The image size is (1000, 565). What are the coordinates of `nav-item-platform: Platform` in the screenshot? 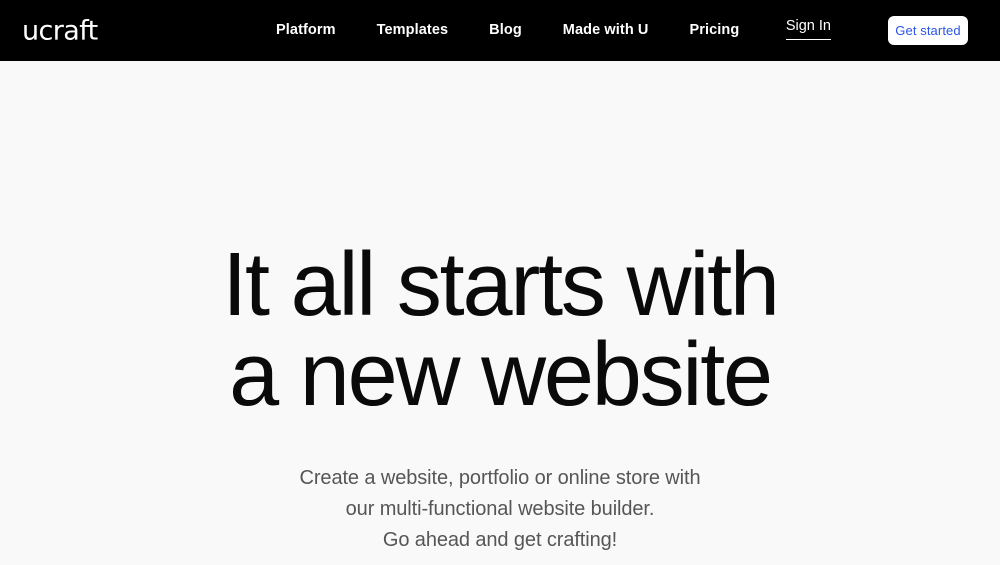 It's located at (306, 30).